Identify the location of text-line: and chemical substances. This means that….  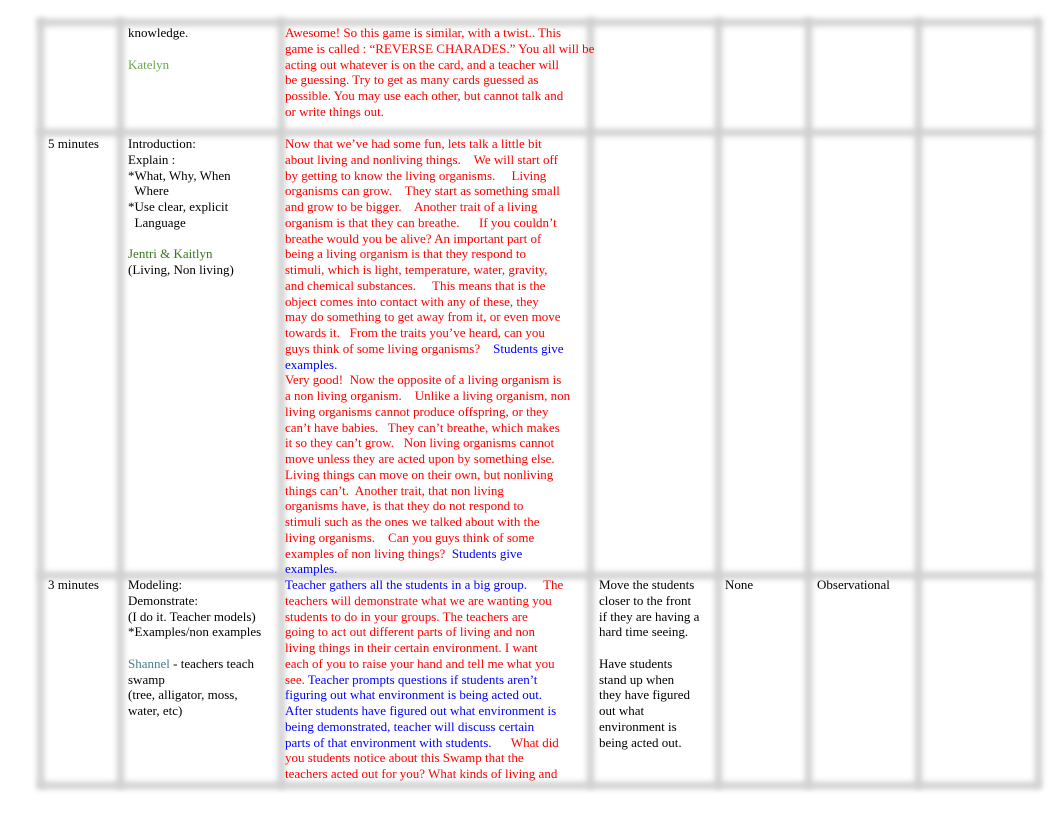
(427, 286).